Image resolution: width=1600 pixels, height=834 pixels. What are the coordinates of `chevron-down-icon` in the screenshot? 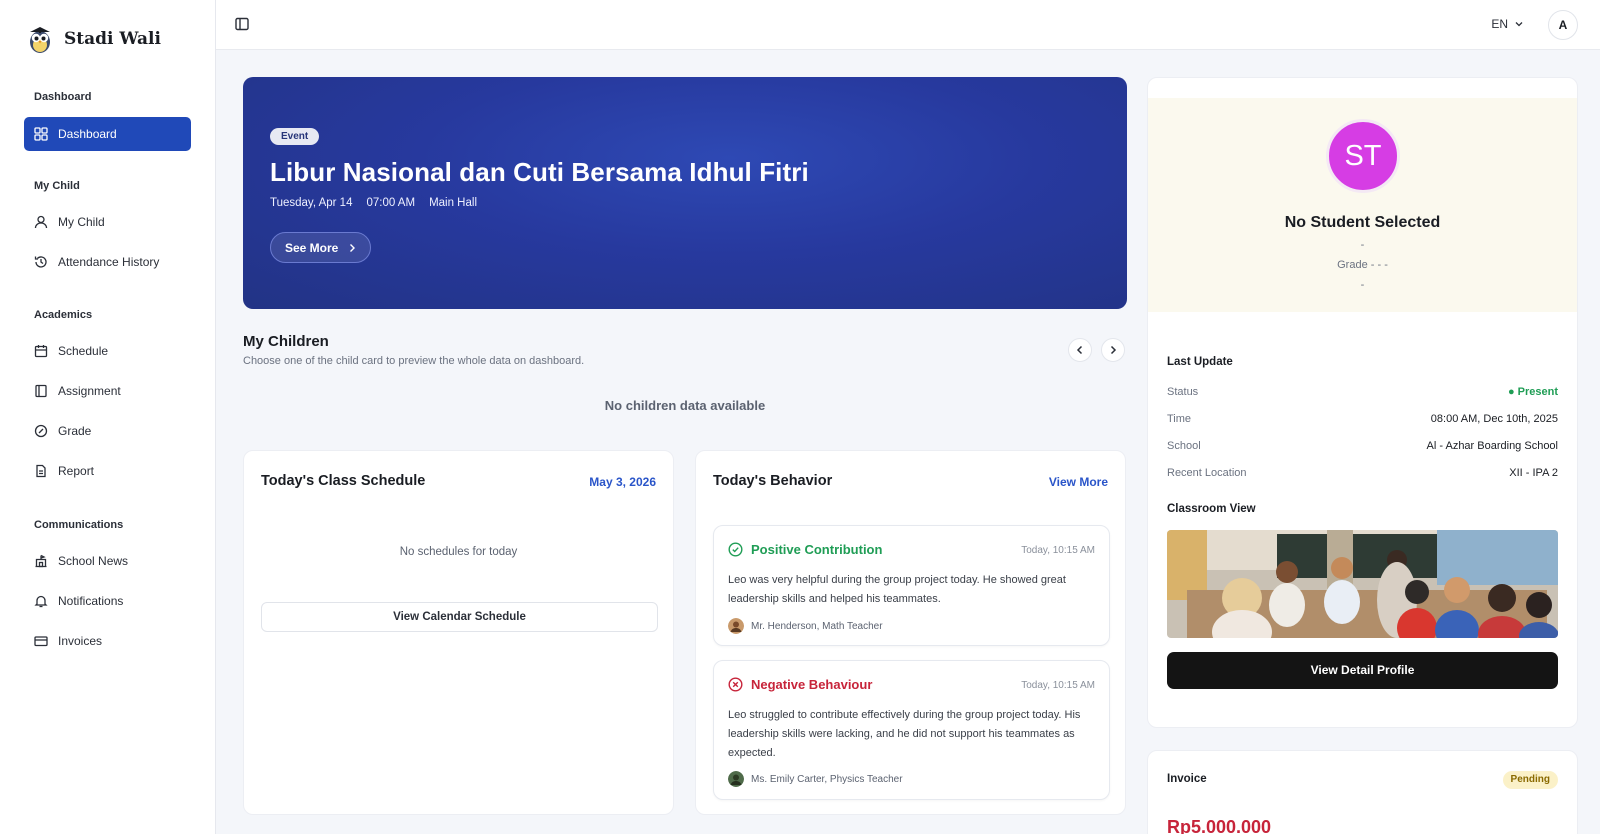 It's located at (1519, 24).